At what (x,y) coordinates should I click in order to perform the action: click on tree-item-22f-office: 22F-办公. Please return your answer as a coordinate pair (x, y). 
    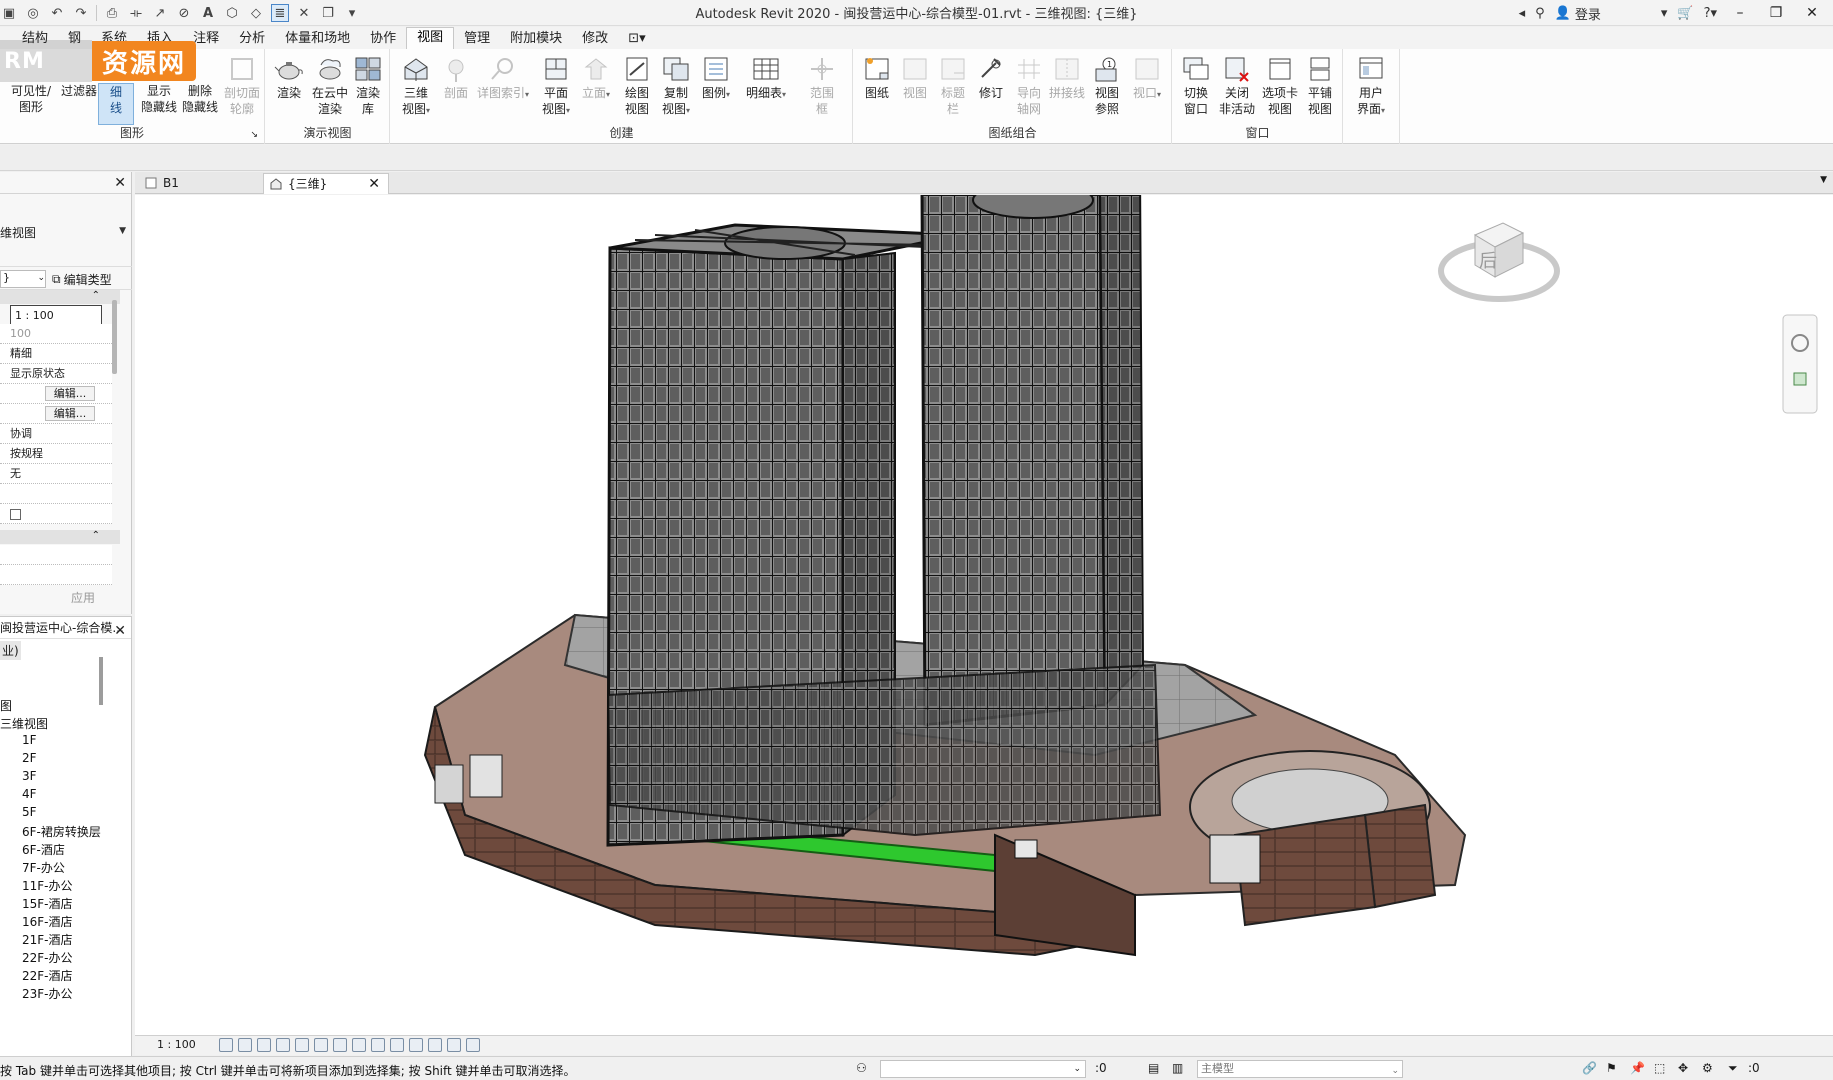
    Looking at the image, I should click on (47, 957).